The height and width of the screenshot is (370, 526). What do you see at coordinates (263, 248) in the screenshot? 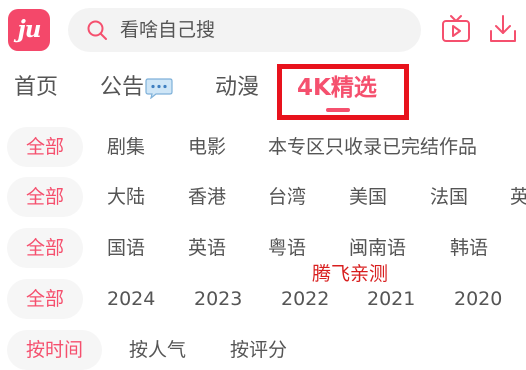
I see `filter-row-language: 全部 国语 英语 粤语 闽南语 韩语` at bounding box center [263, 248].